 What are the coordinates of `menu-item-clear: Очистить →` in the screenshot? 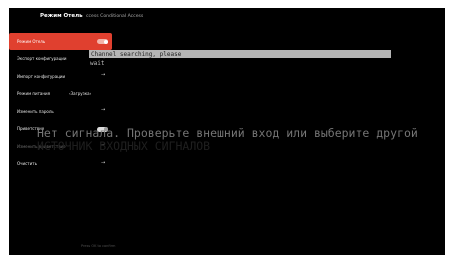 It's located at (60, 164).